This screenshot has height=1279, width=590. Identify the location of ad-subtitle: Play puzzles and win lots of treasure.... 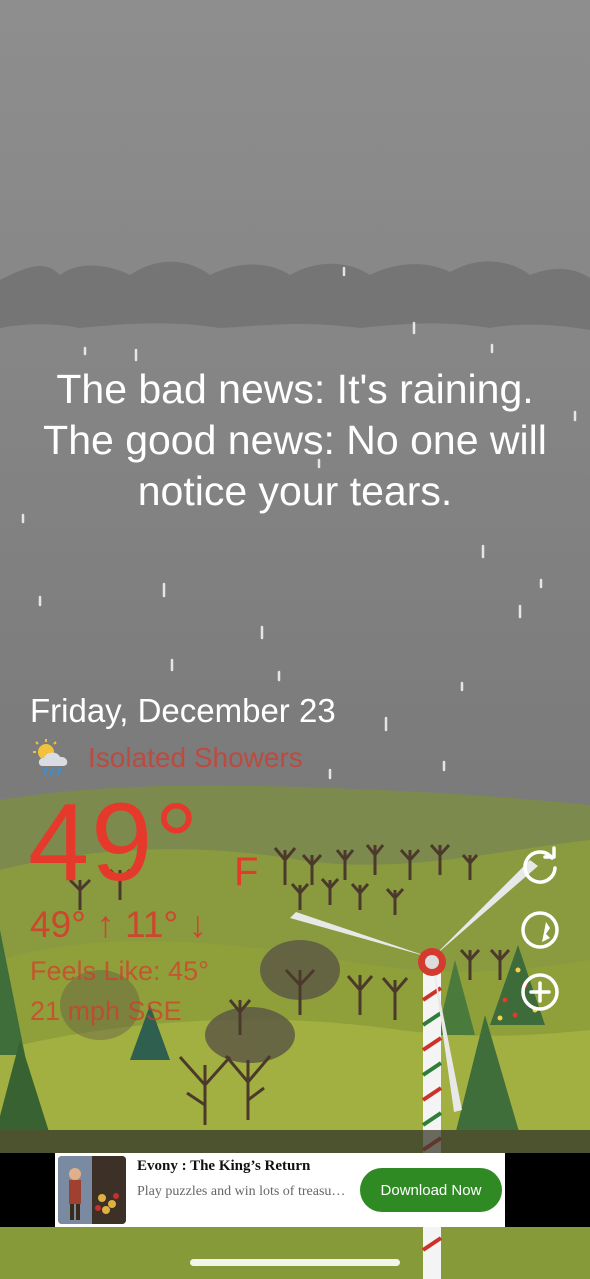
(242, 1191).